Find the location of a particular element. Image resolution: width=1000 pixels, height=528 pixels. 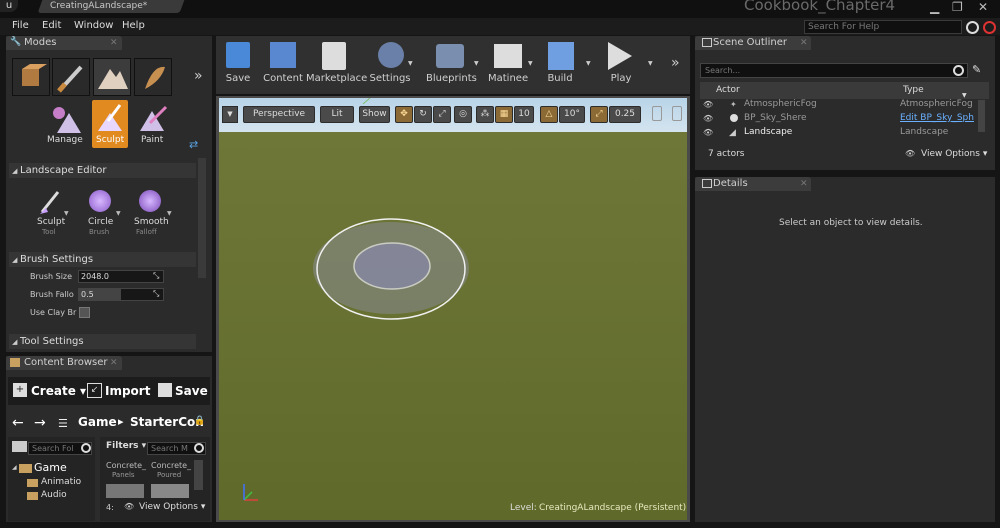

show-button: Show is located at coordinates (374, 114).